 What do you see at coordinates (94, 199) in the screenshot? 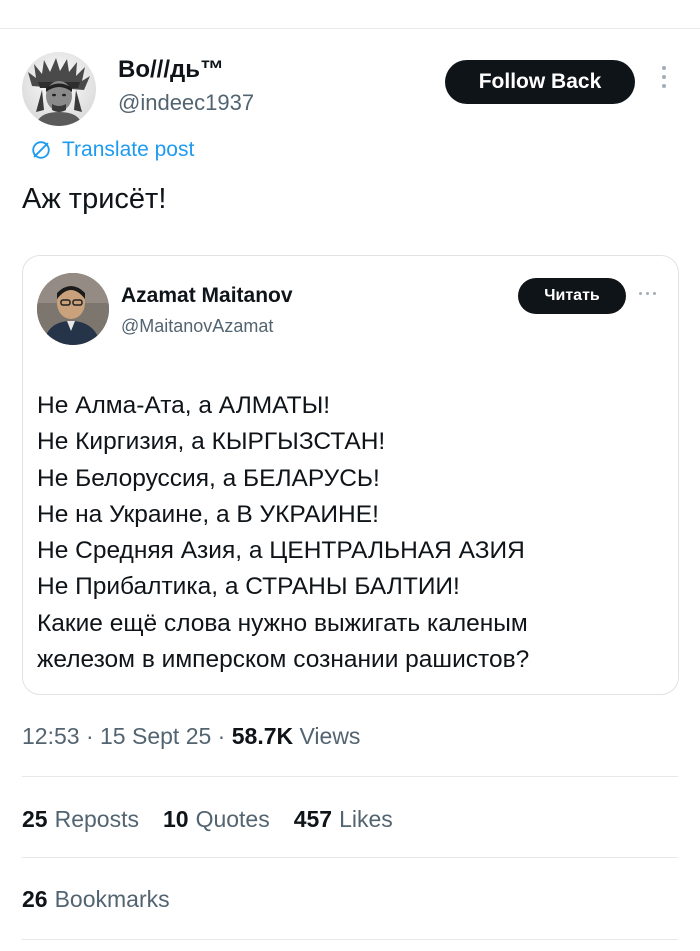
I see `post-text: Аж трисёт!` at bounding box center [94, 199].